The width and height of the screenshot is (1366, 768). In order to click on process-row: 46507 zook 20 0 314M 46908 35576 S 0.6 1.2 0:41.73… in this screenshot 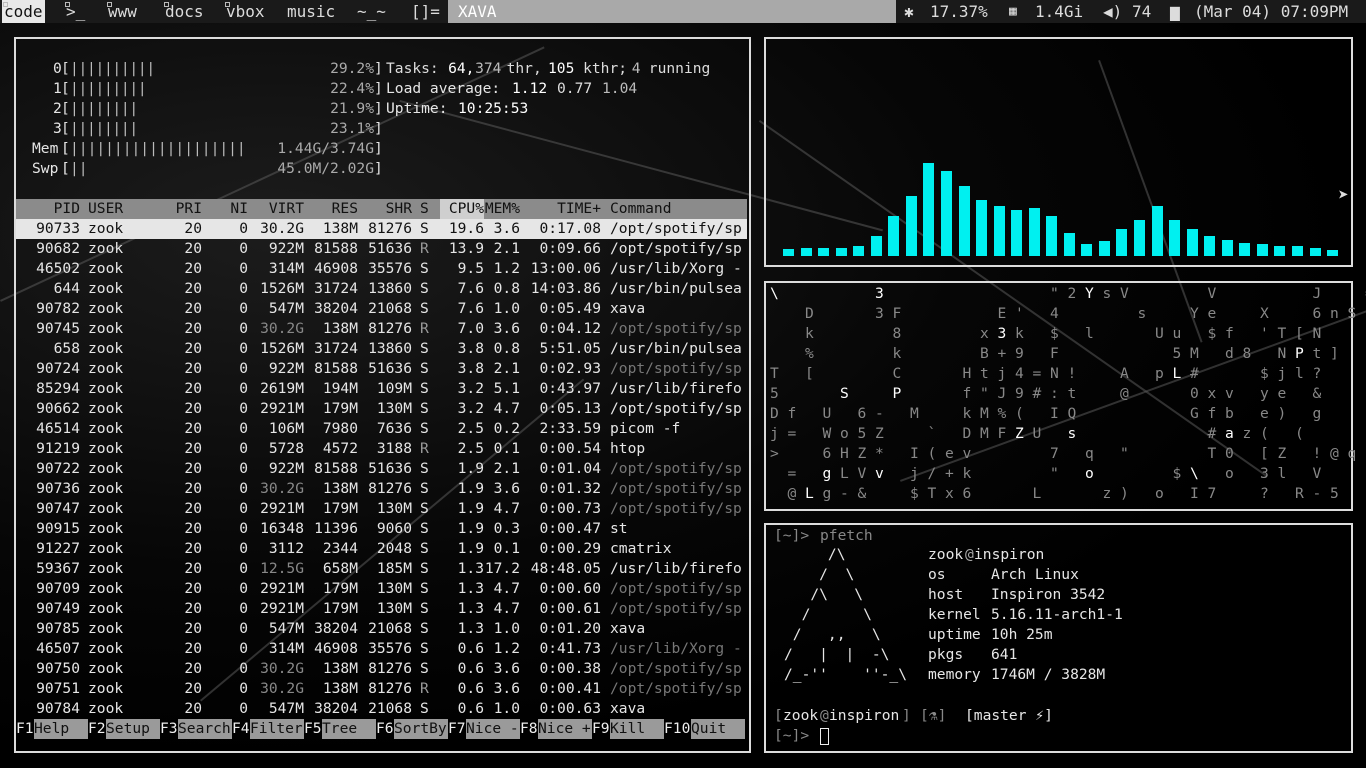, I will do `click(381, 649)`.